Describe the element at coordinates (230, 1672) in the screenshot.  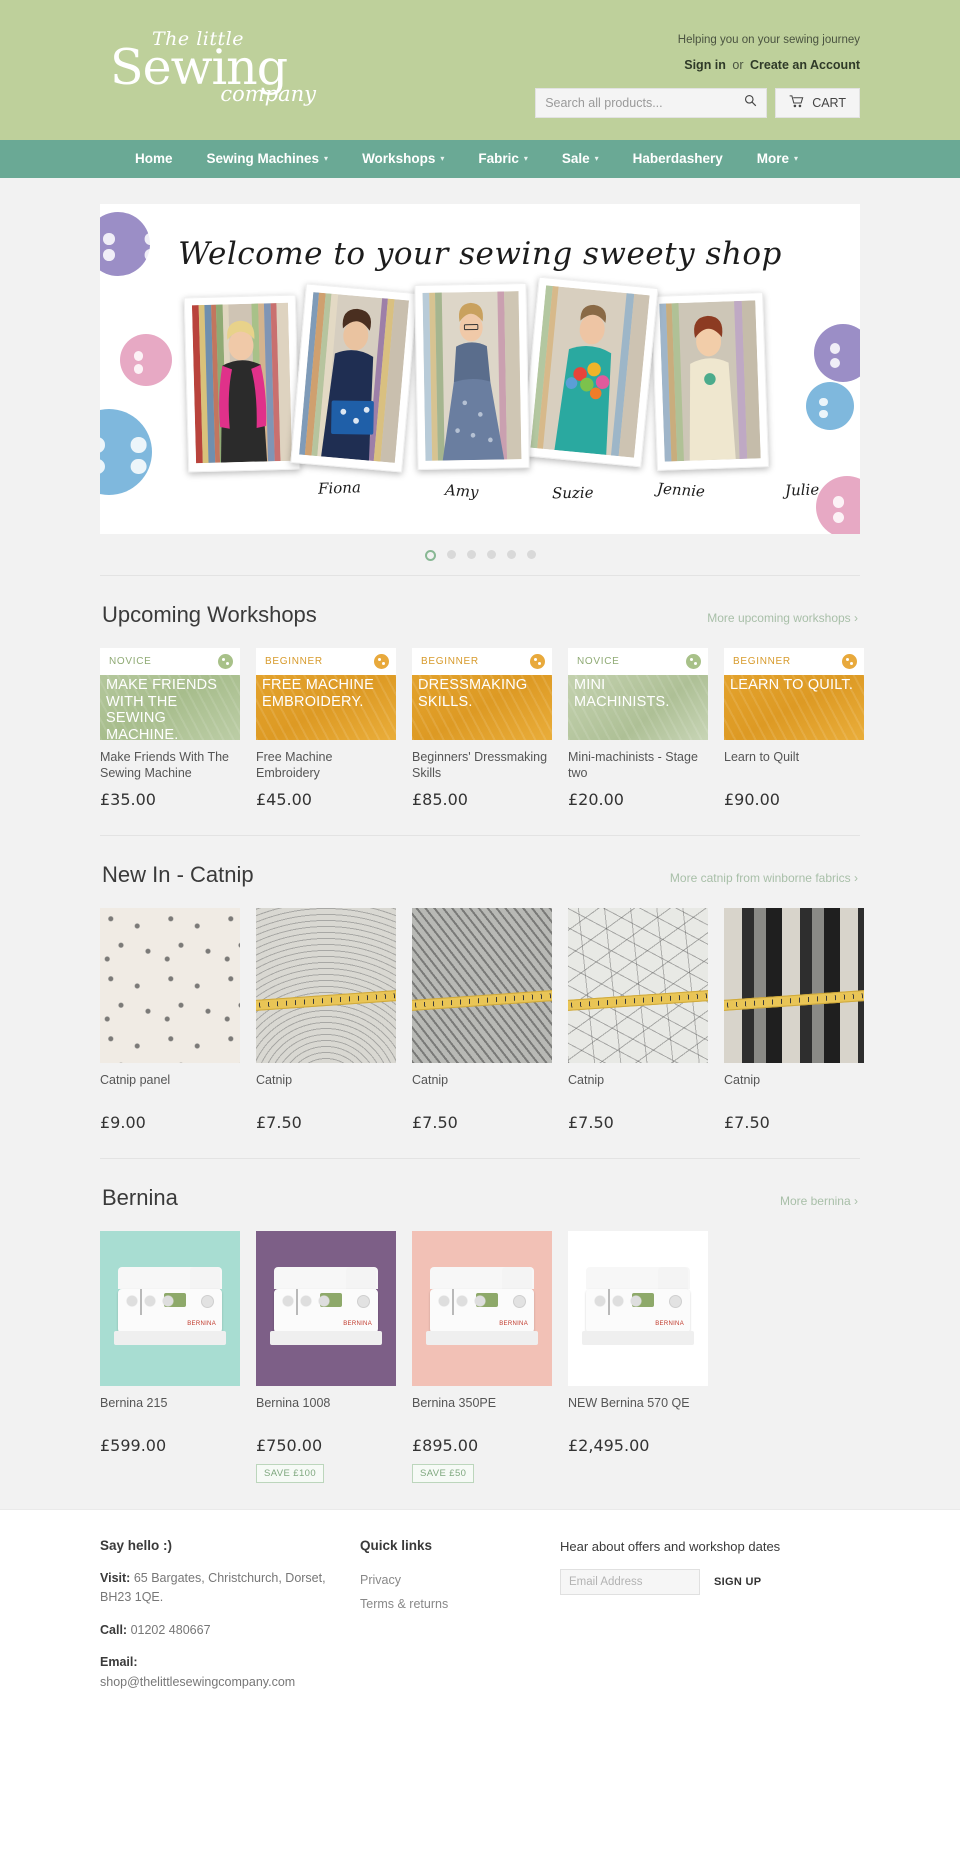
I see `email-line: Email: shop@thelittlesewingcompany.com` at that location.